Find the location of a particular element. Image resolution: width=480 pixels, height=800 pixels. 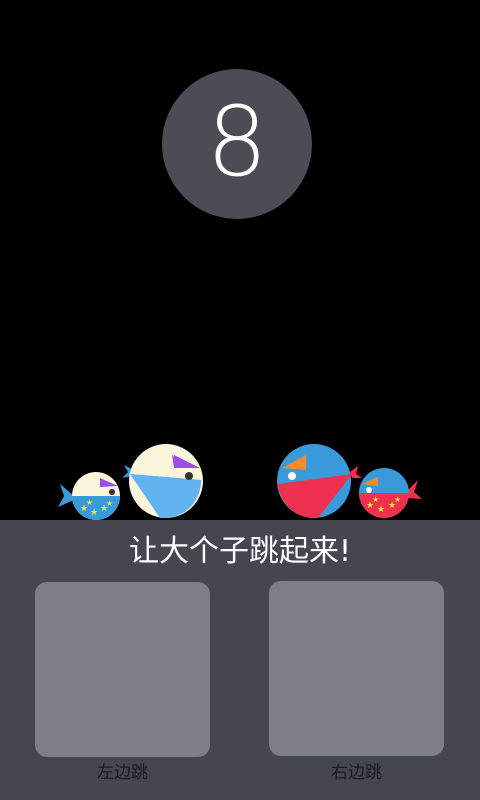

instruction-text: 让大个子跳起来! is located at coordinates (240, 551).